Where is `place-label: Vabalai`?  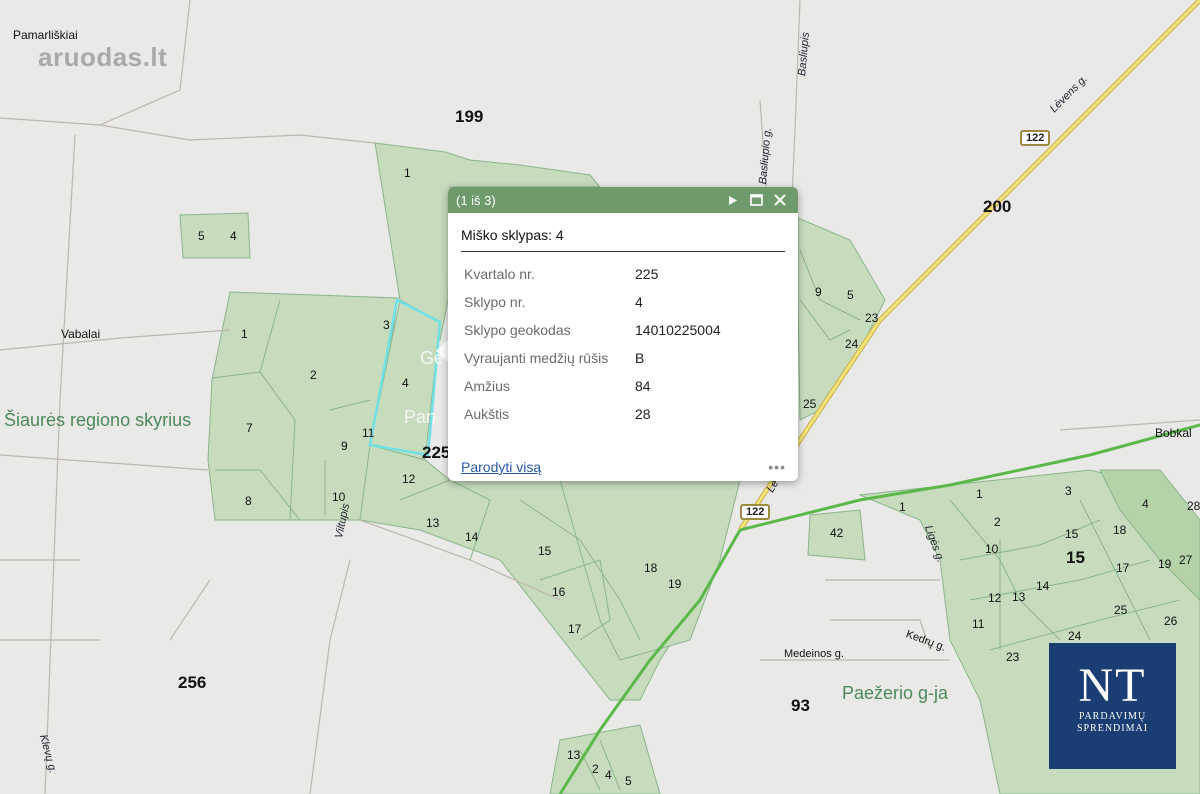 place-label: Vabalai is located at coordinates (81, 334).